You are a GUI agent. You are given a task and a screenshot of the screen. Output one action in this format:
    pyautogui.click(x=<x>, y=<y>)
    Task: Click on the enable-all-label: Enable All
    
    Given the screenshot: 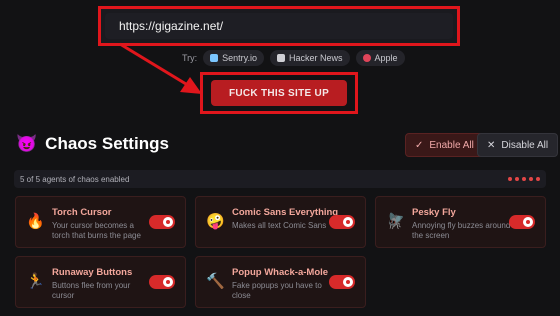 What is the action you would take?
    pyautogui.click(x=451, y=145)
    